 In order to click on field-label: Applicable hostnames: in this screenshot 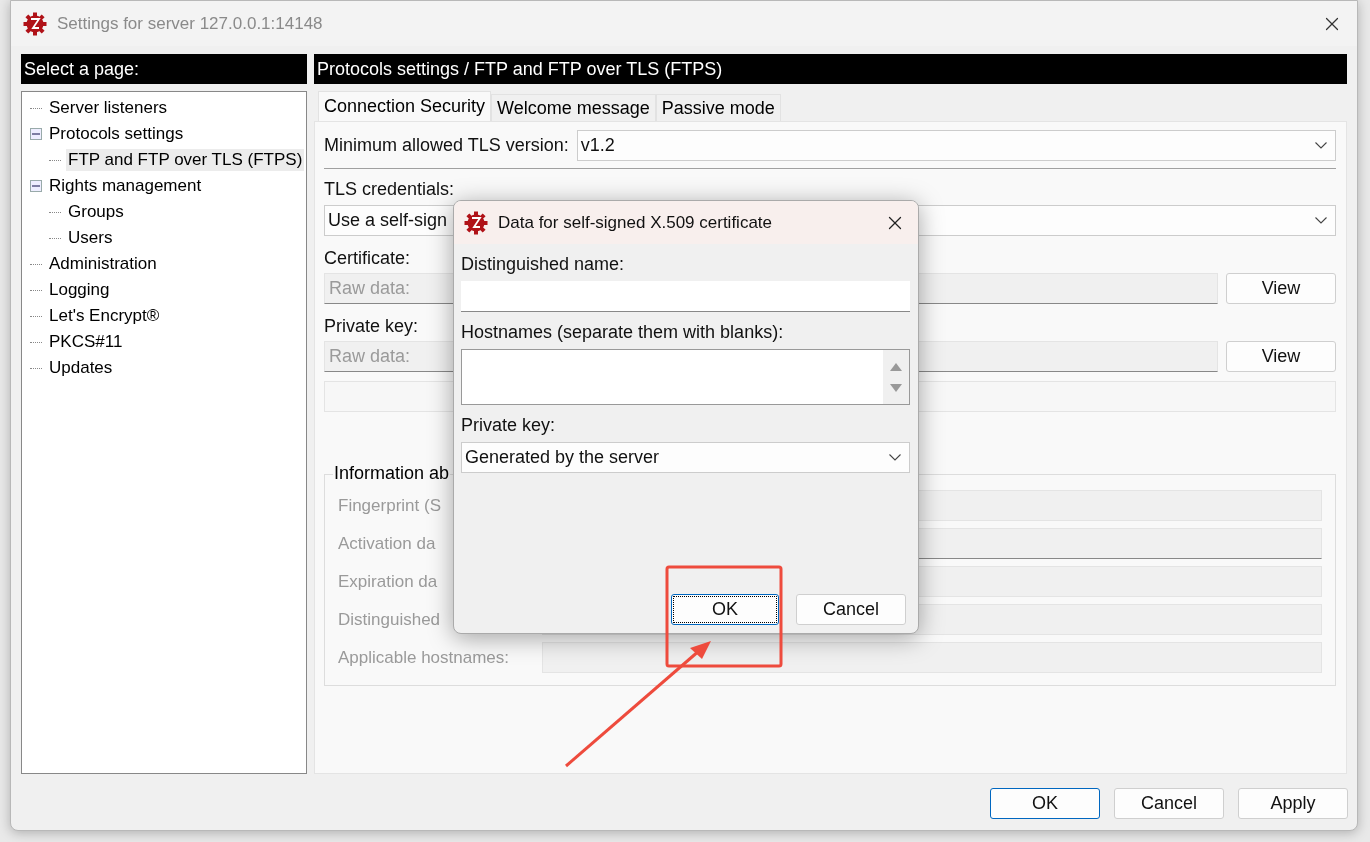, I will do `click(424, 657)`.